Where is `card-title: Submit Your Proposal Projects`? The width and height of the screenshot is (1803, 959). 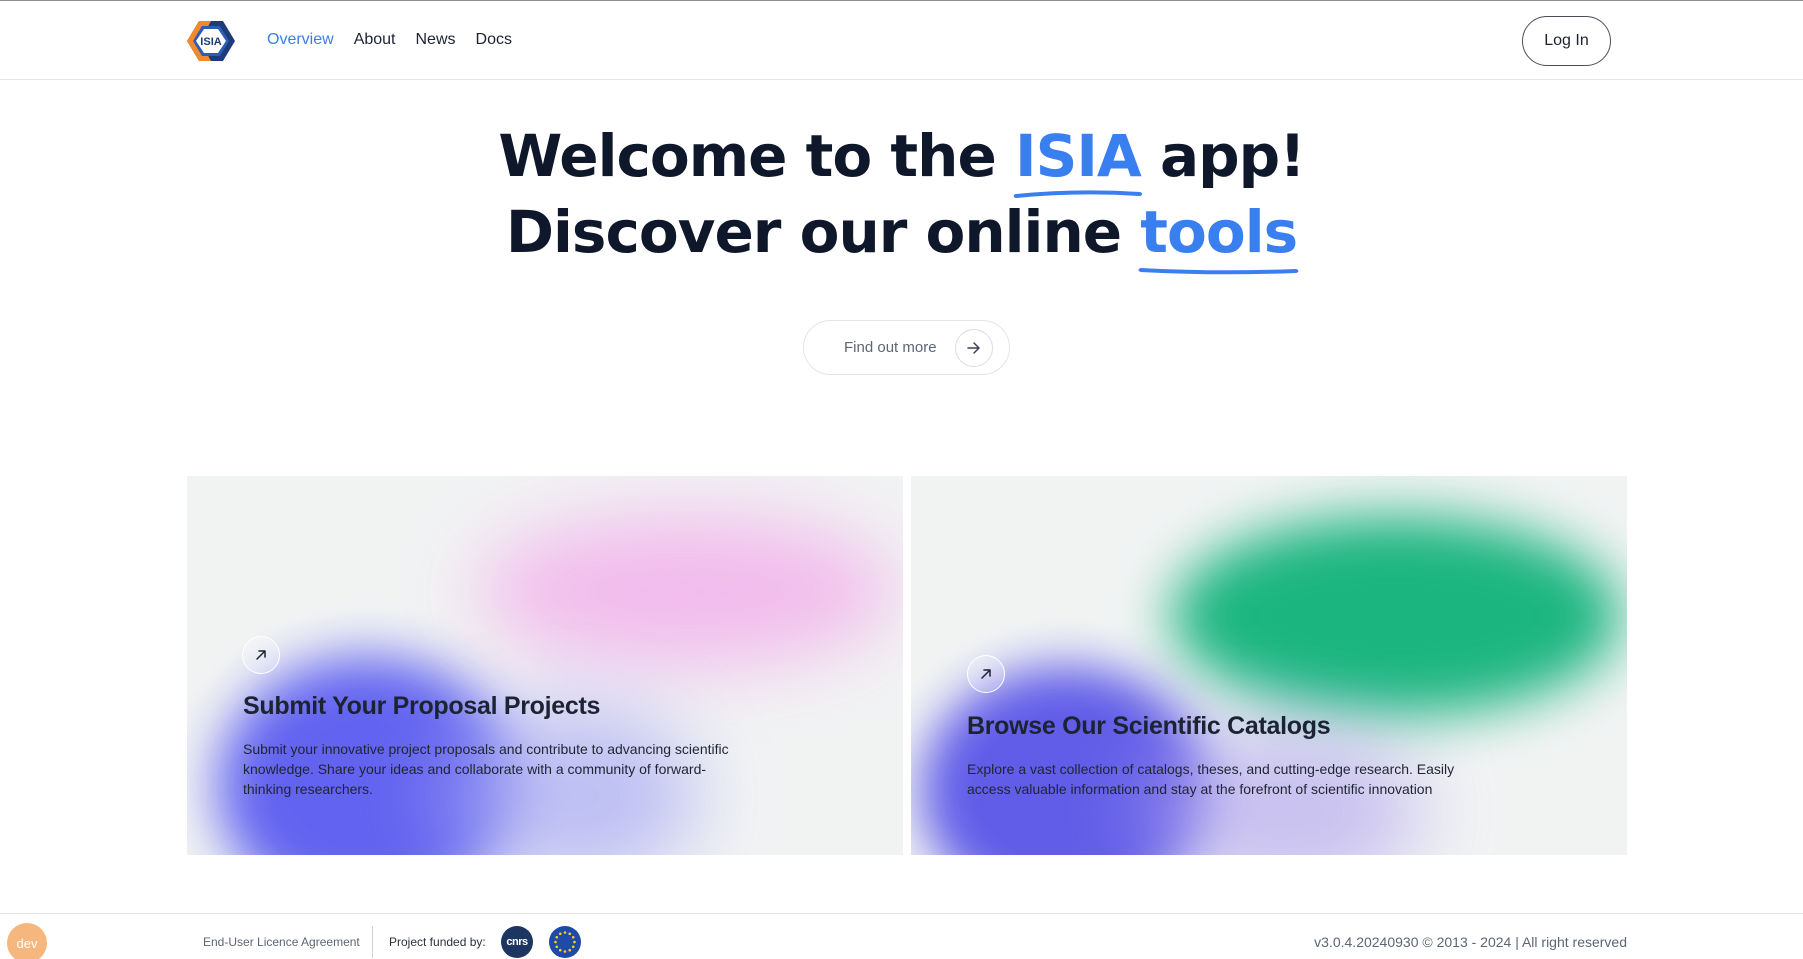
card-title: Submit Your Proposal Projects is located at coordinates (422, 706).